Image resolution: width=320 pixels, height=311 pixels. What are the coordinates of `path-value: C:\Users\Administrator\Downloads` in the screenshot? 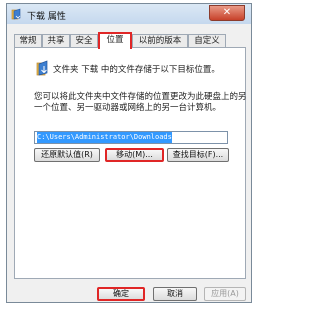 It's located at (104, 137).